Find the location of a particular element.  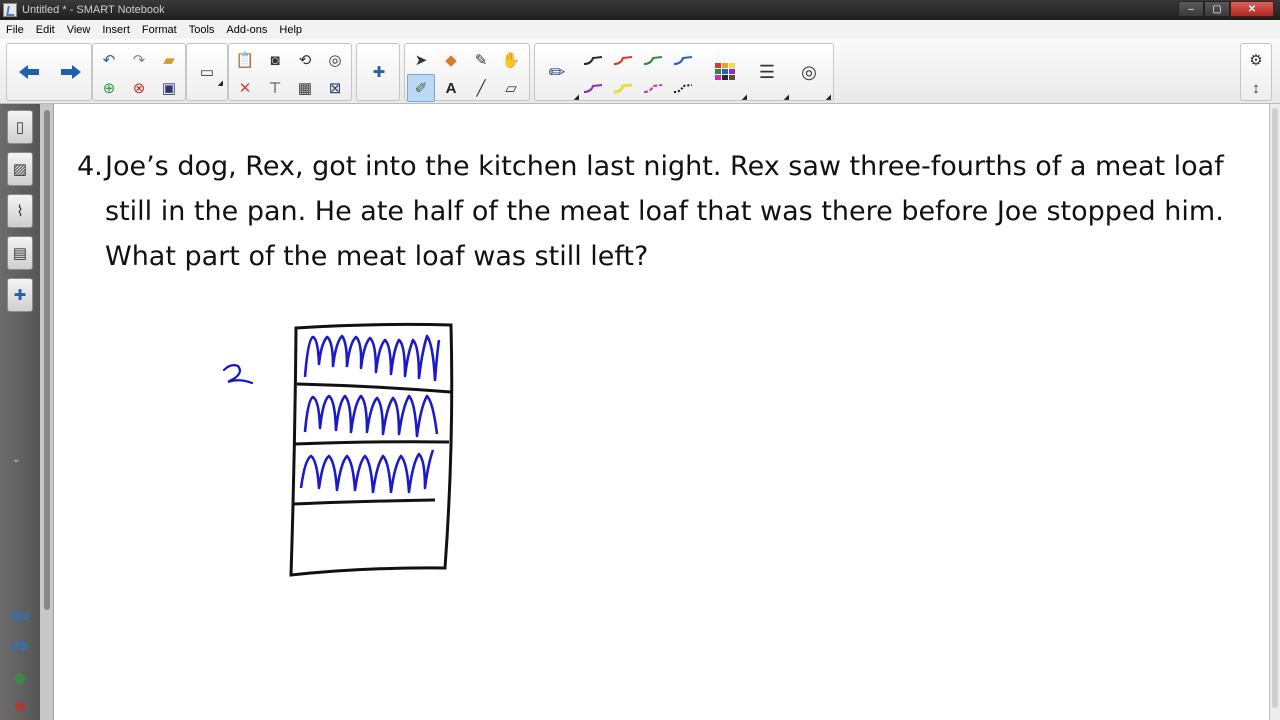

screen-shade-toggle: ⊤ is located at coordinates (275, 88).